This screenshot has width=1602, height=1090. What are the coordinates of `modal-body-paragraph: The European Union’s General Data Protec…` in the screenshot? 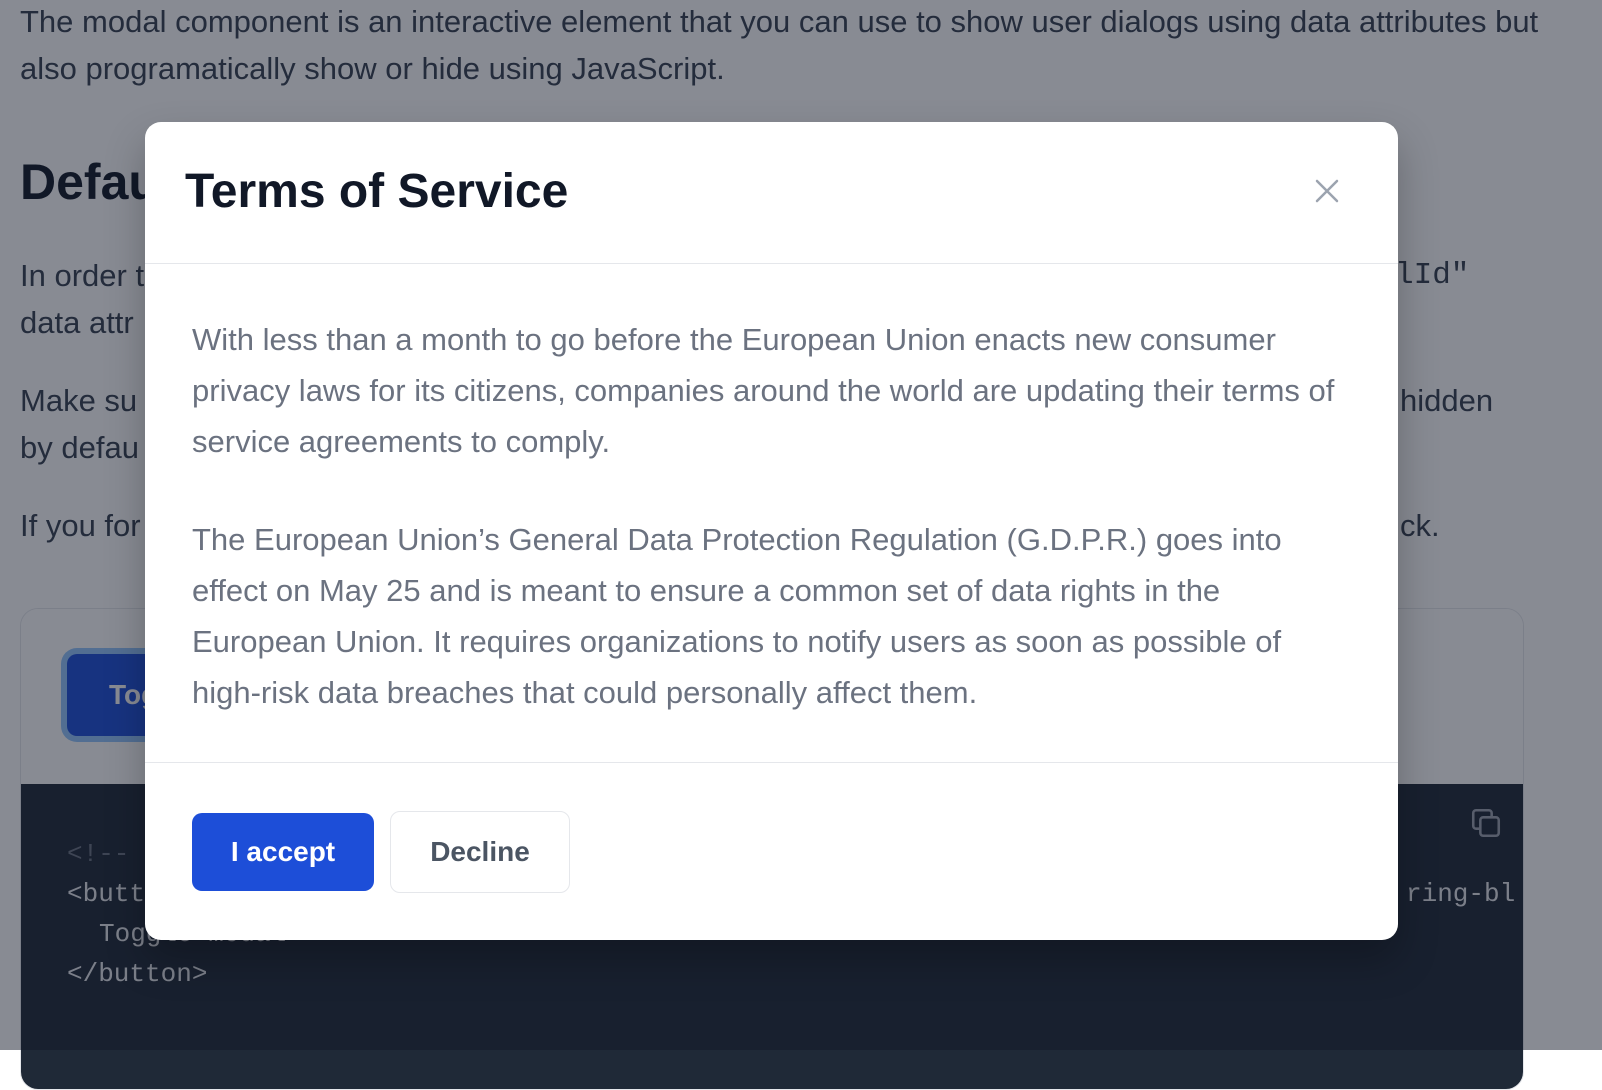 It's located at (737, 616).